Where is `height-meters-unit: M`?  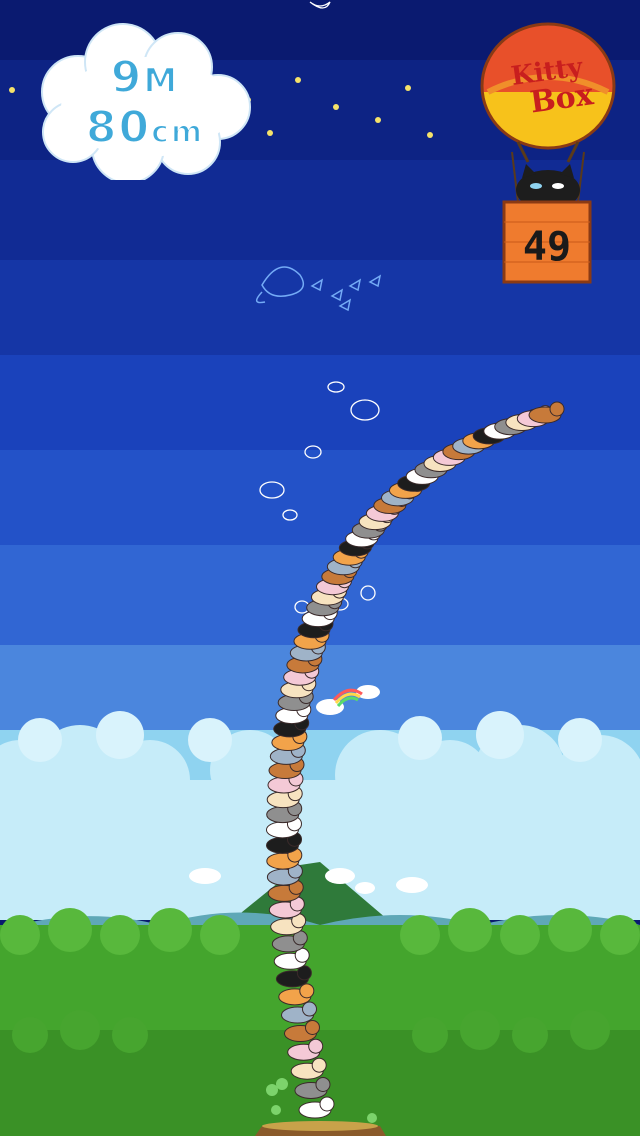
height-meters-unit: M is located at coordinates (161, 81).